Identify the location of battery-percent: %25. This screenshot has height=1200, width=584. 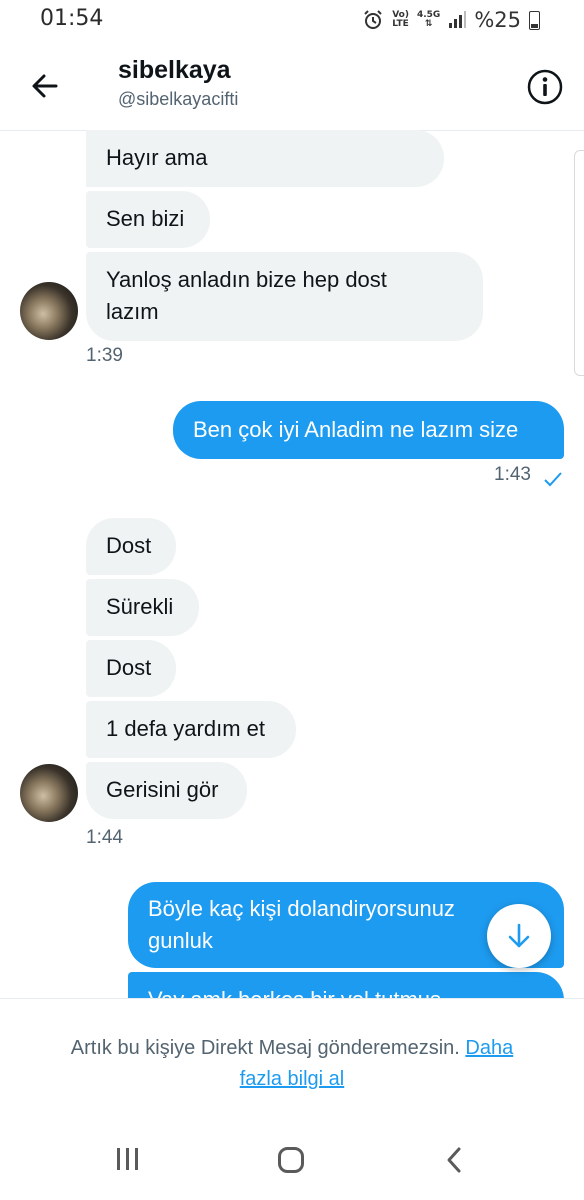
(497, 20).